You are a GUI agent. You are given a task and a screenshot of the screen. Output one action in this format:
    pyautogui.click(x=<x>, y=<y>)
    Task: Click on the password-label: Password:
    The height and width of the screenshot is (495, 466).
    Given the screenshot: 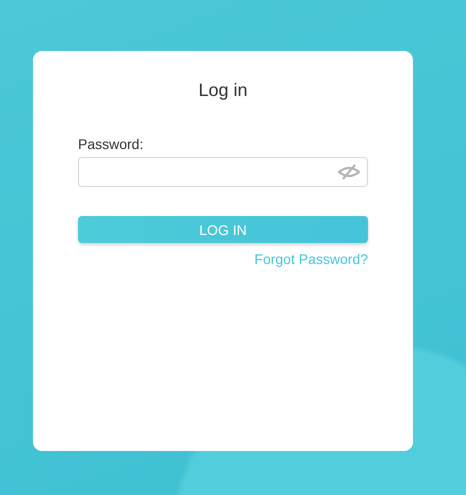 What is the action you would take?
    pyautogui.click(x=111, y=144)
    